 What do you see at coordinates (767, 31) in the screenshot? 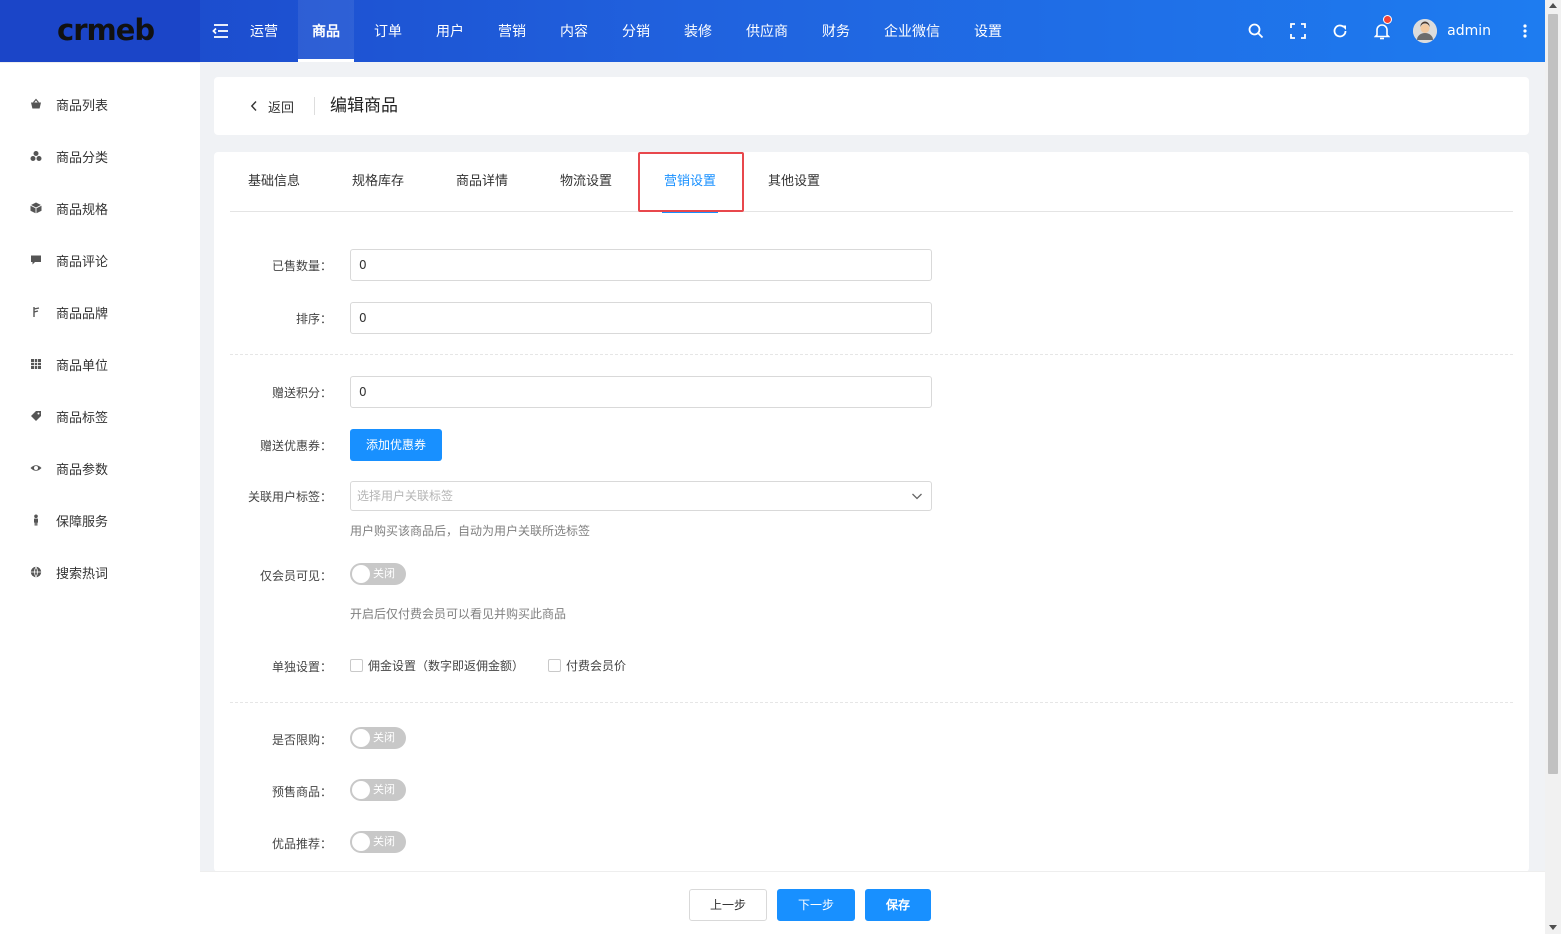
I see `nav-item-suppliers: 供应商` at bounding box center [767, 31].